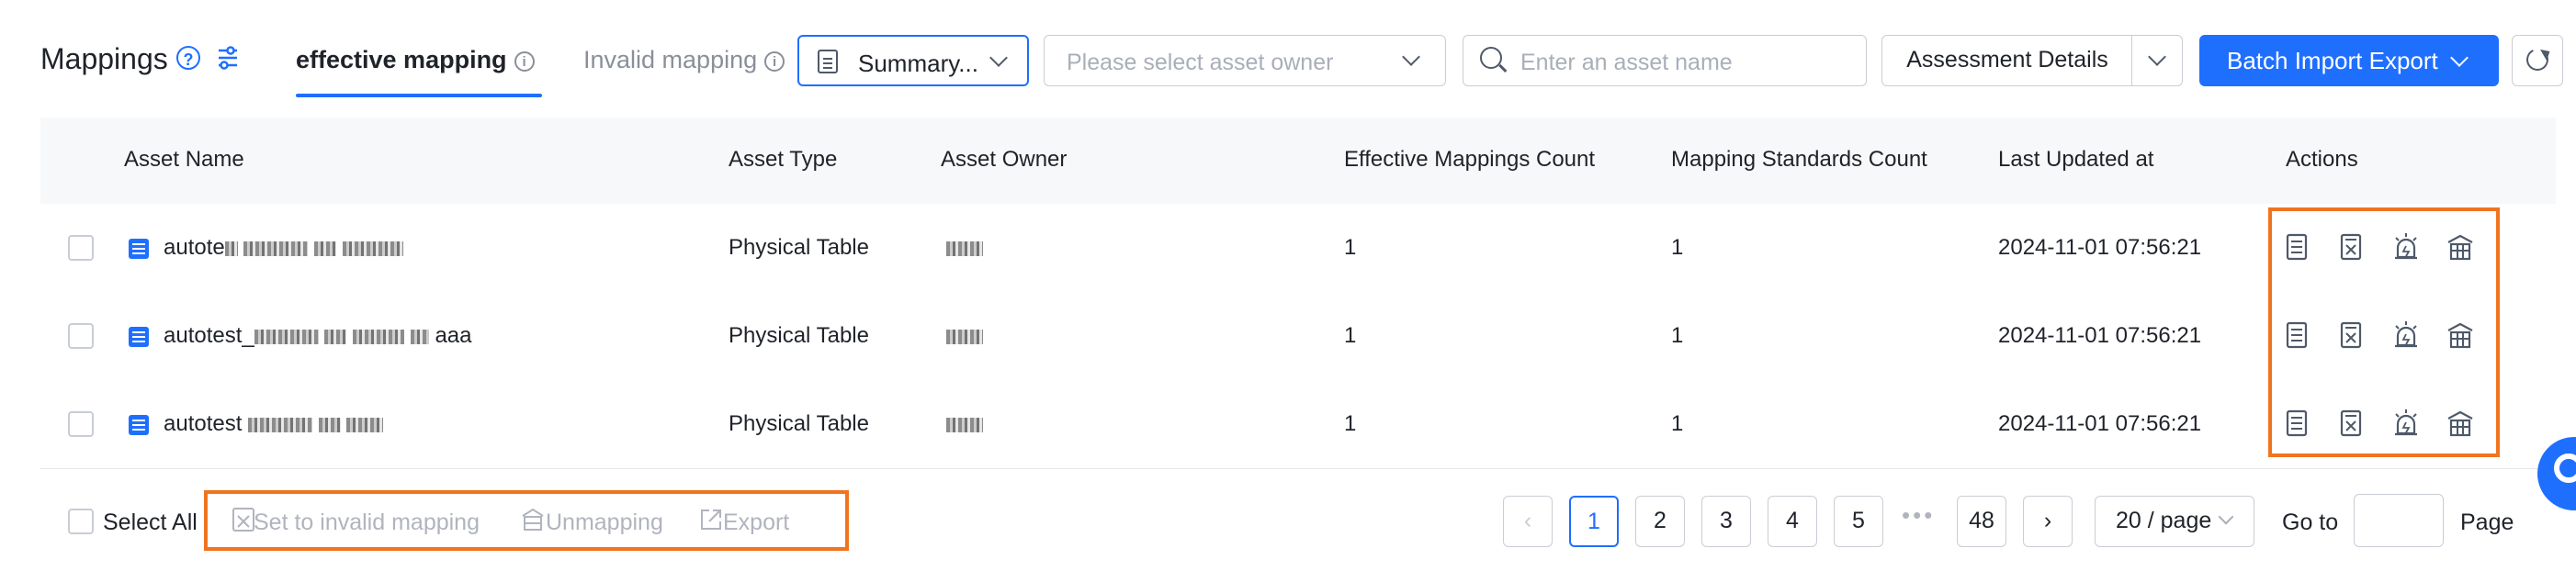  I want to click on asset-name: autotest, so click(274, 424).